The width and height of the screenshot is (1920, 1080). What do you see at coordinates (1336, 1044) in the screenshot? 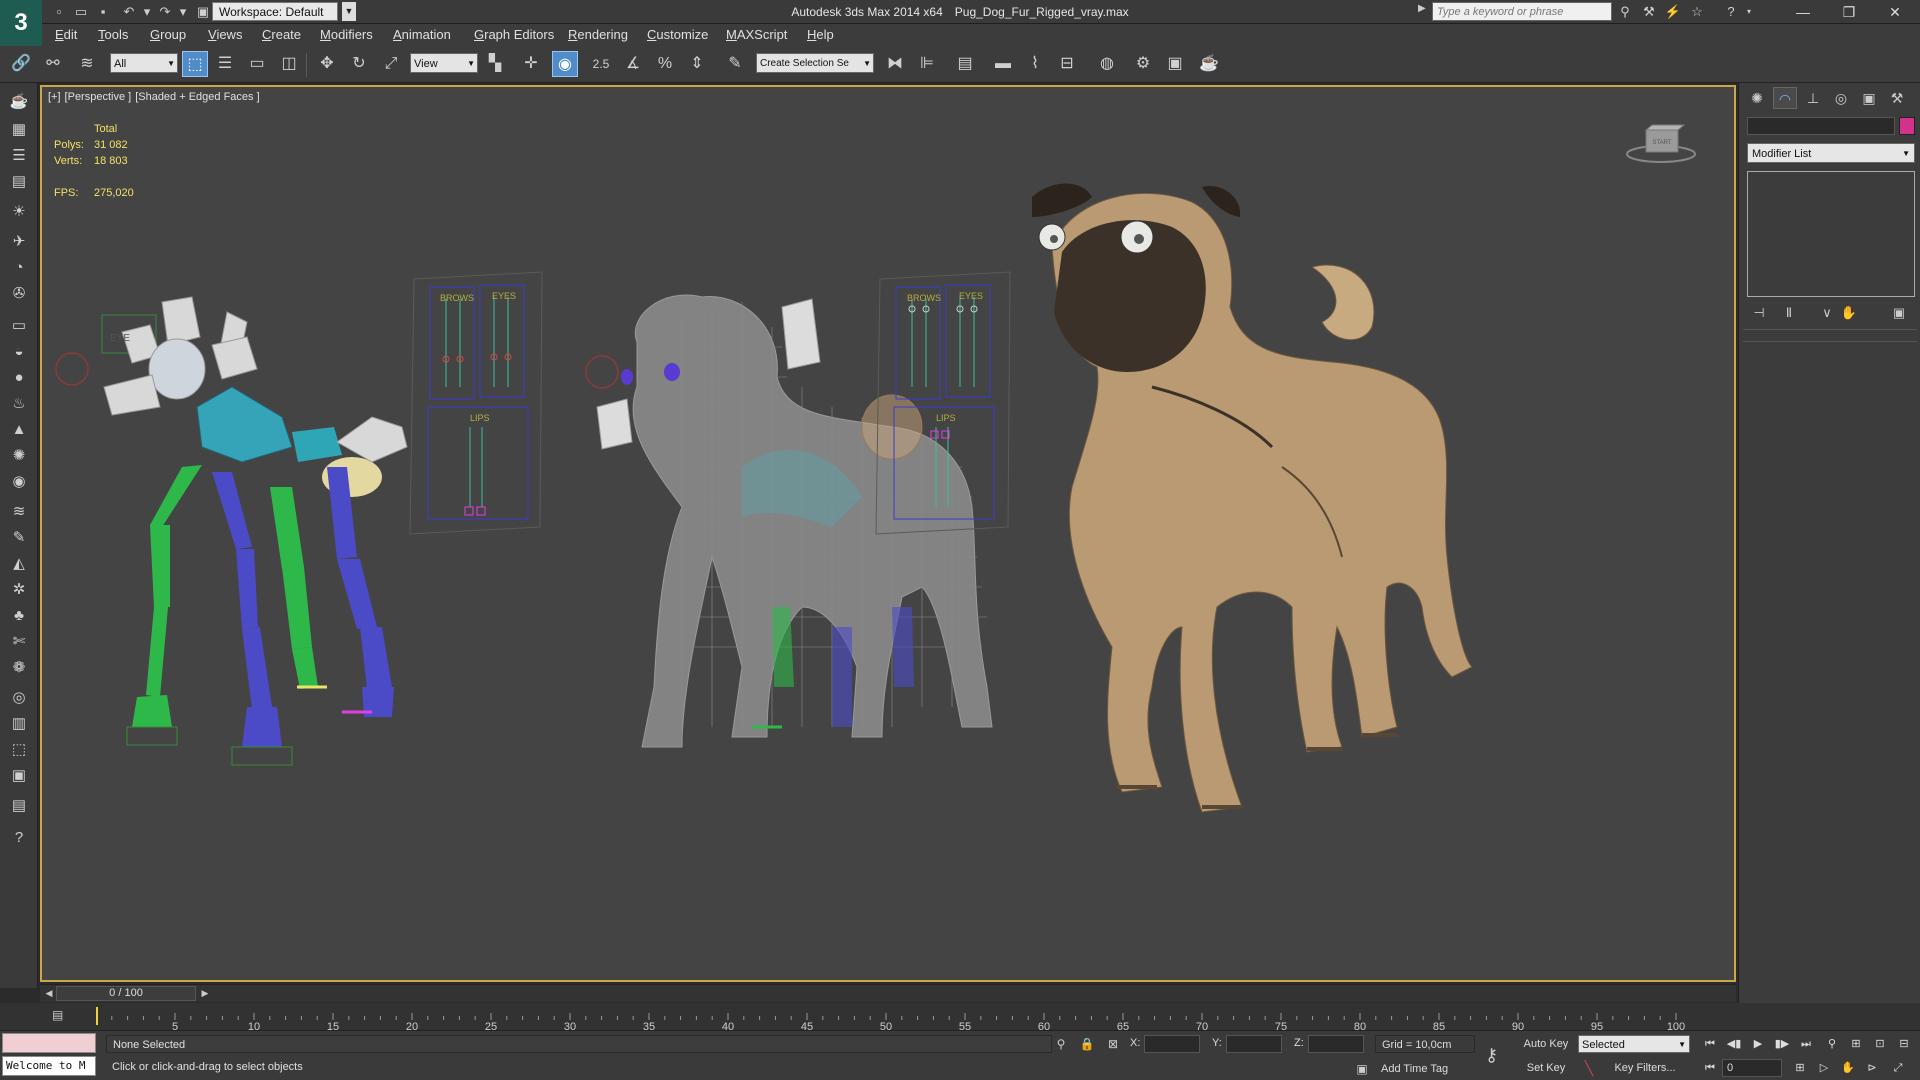
I see `z-coord-field` at bounding box center [1336, 1044].